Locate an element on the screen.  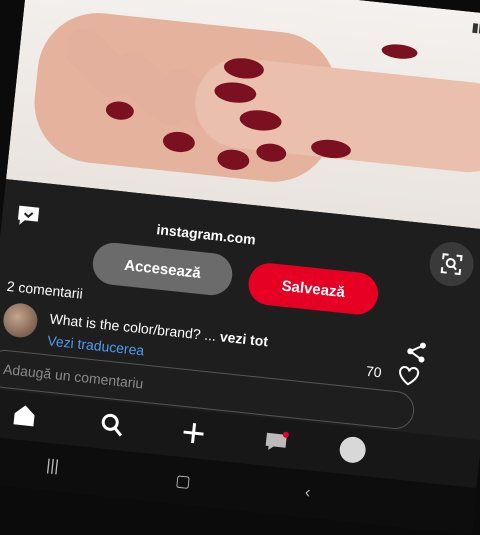
pin-domain: instagram.com is located at coordinates (206, 234).